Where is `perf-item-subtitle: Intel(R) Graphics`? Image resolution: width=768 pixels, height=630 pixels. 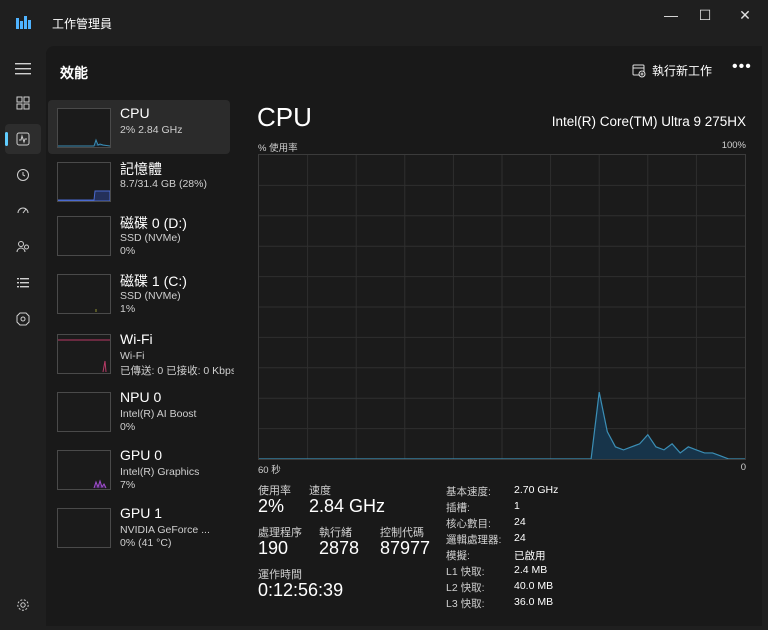
perf-item-subtitle: Intel(R) Graphics is located at coordinates (160, 472).